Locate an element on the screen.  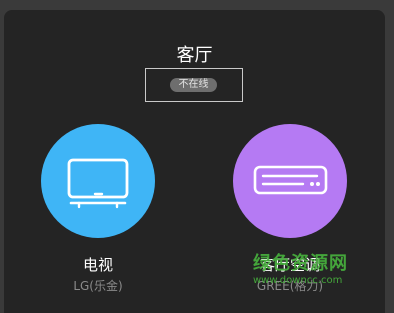
status-badge: 不在线 is located at coordinates (193, 85).